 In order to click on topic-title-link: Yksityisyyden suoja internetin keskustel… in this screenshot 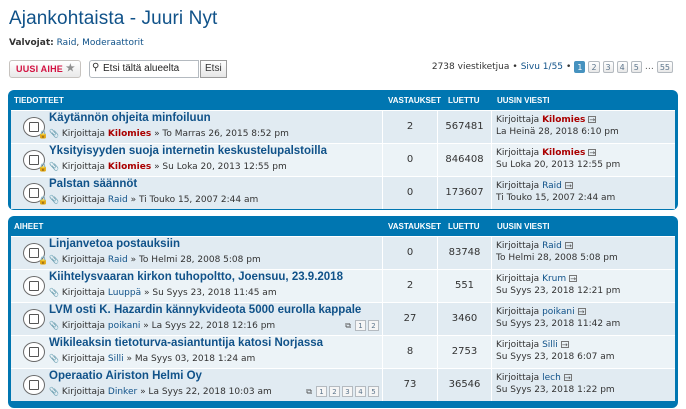, I will do `click(188, 151)`.